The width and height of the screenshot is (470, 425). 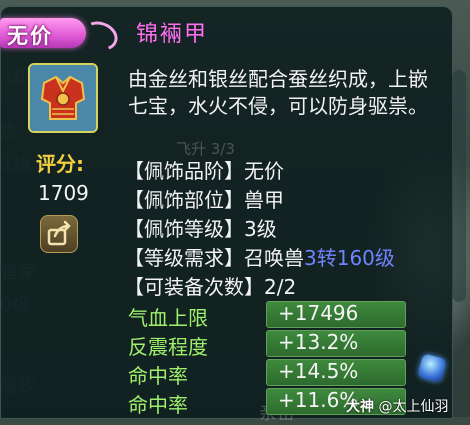 I want to click on armor-icon, so click(x=63, y=98).